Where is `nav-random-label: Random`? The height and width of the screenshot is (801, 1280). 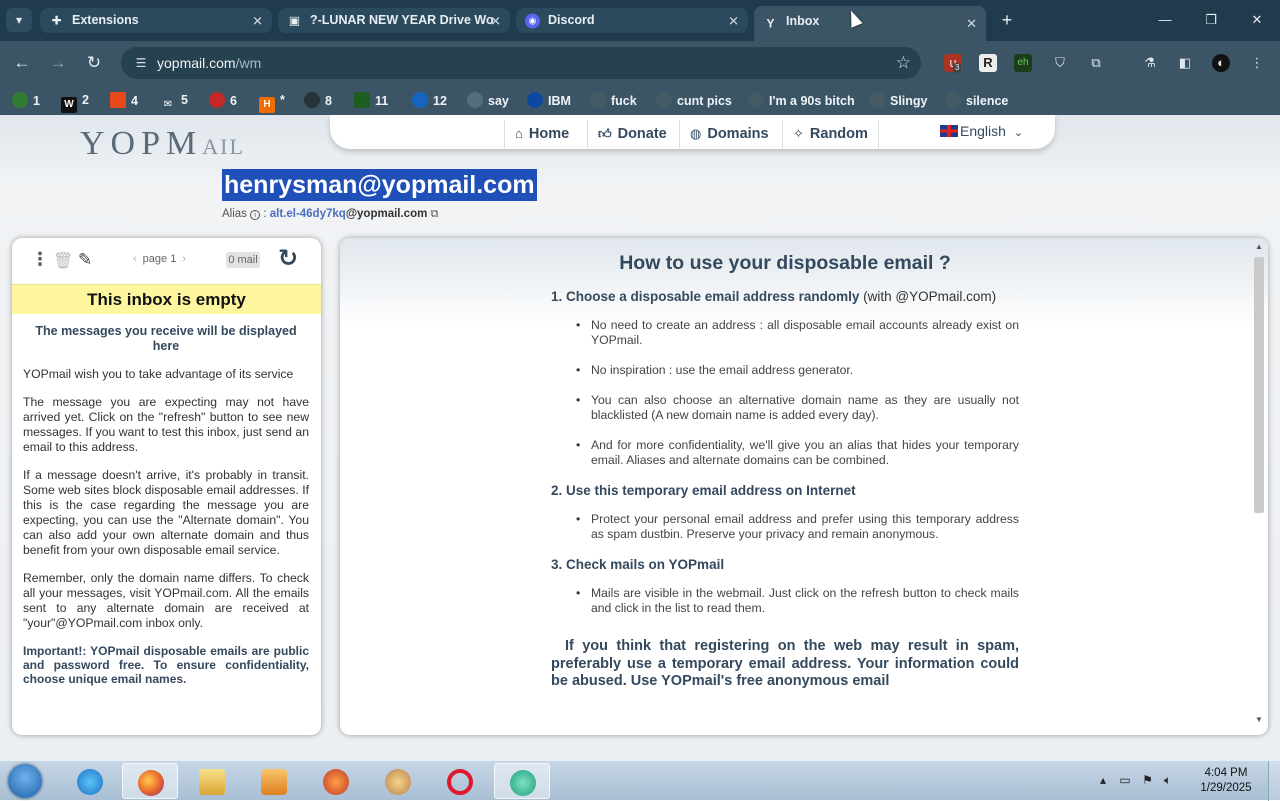 nav-random-label: Random is located at coordinates (838, 134).